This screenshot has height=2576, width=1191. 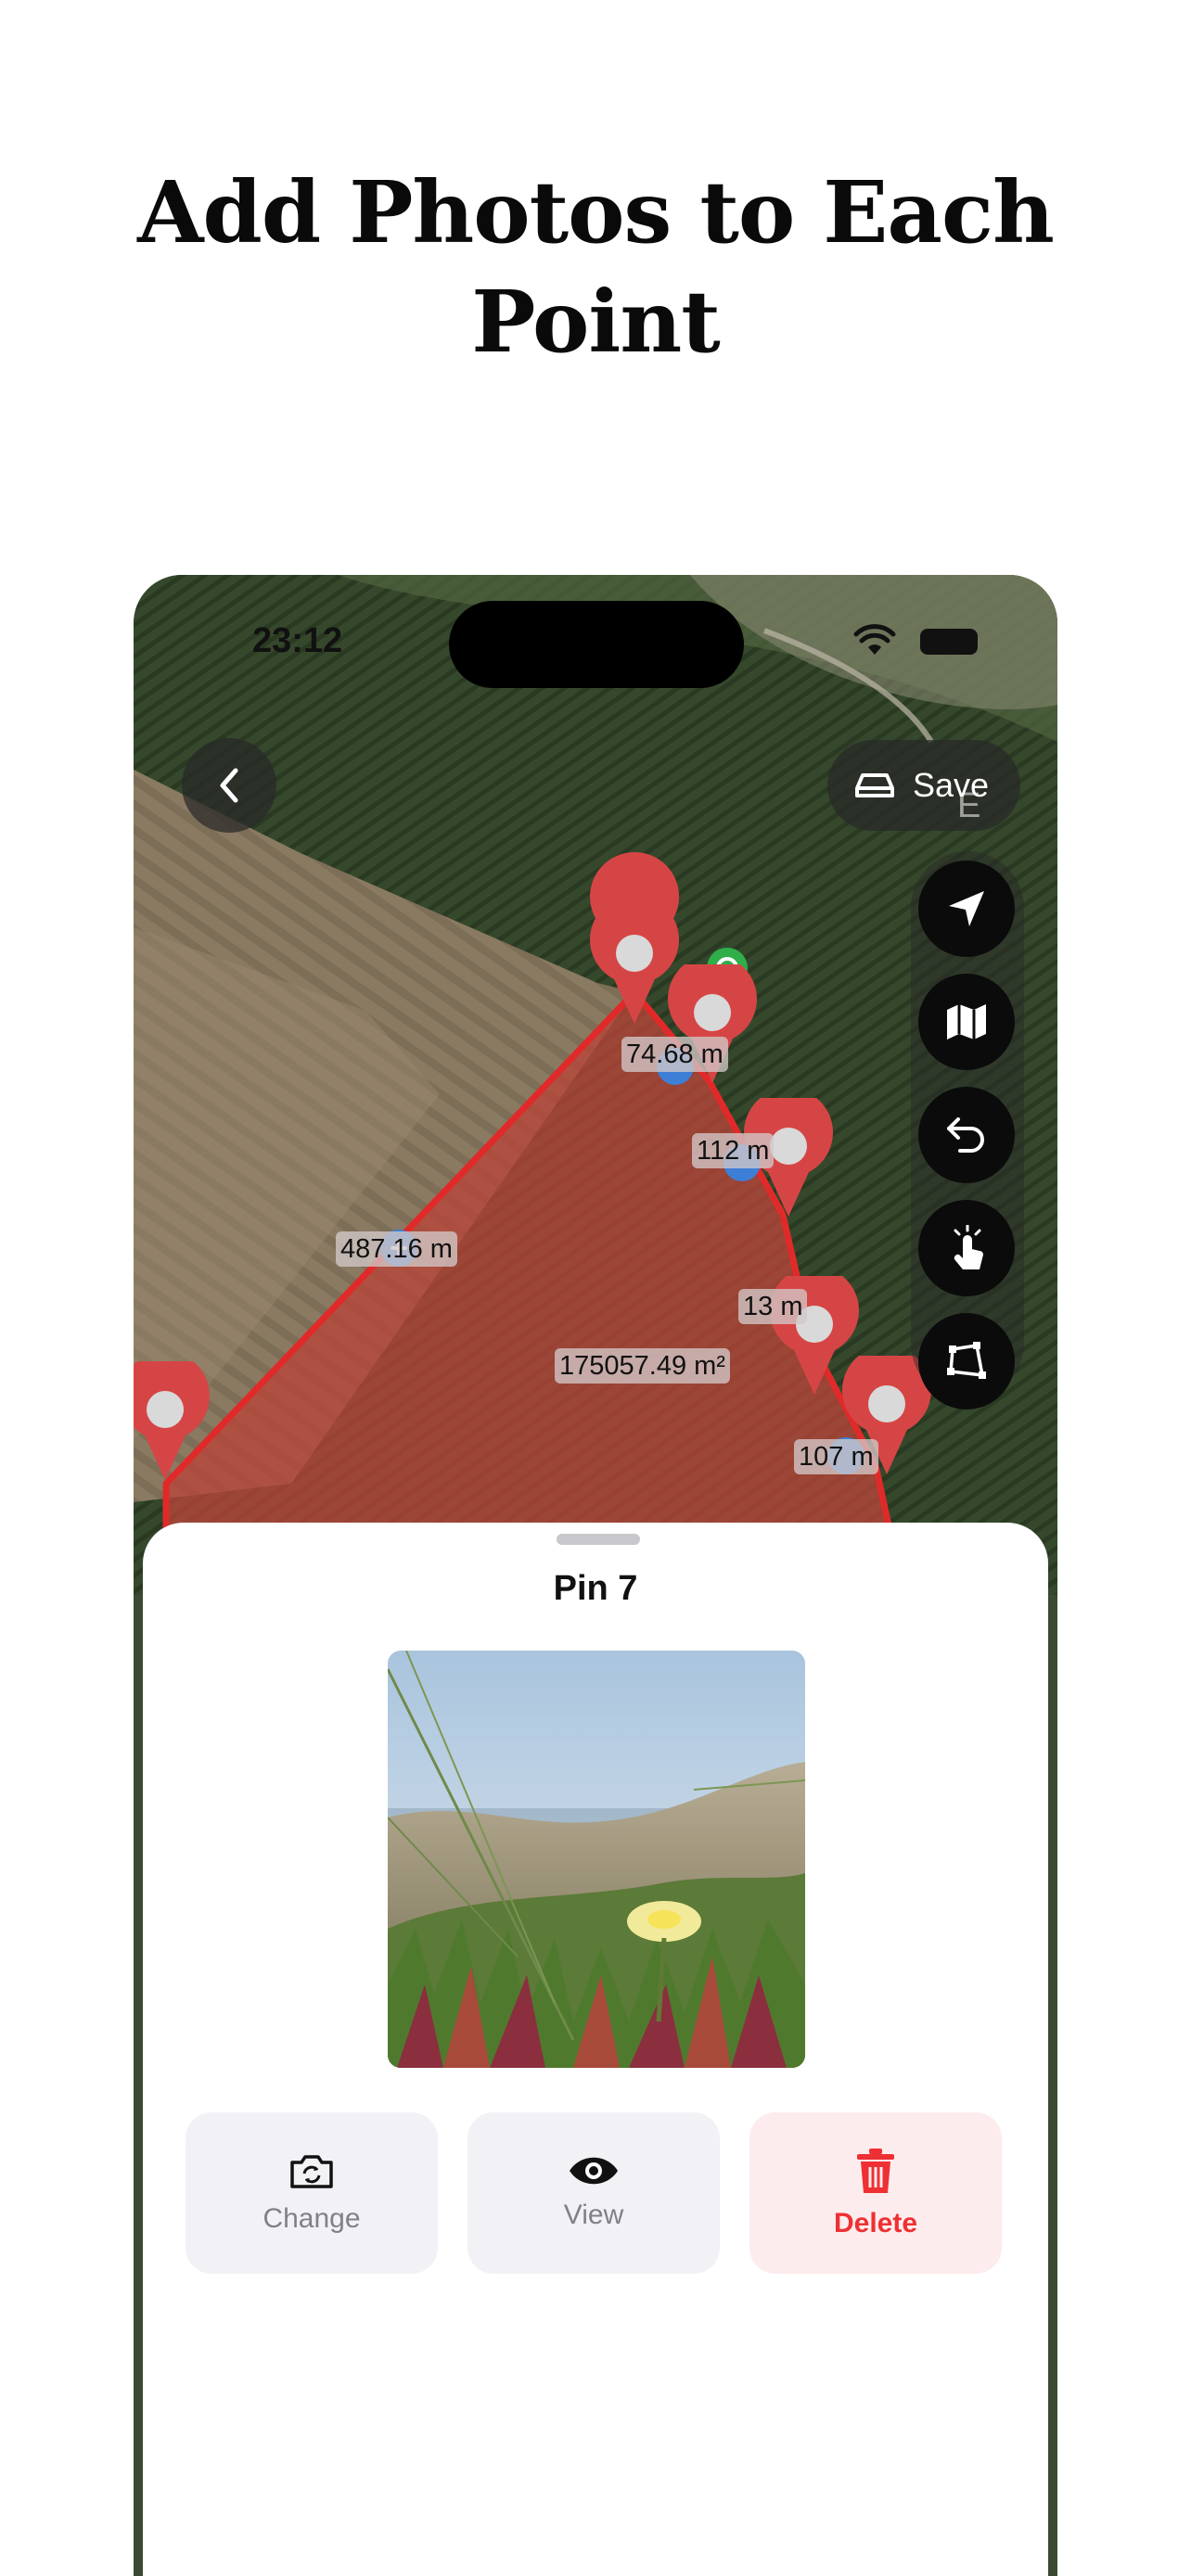 I want to click on polygon-tool-button, so click(x=966, y=1361).